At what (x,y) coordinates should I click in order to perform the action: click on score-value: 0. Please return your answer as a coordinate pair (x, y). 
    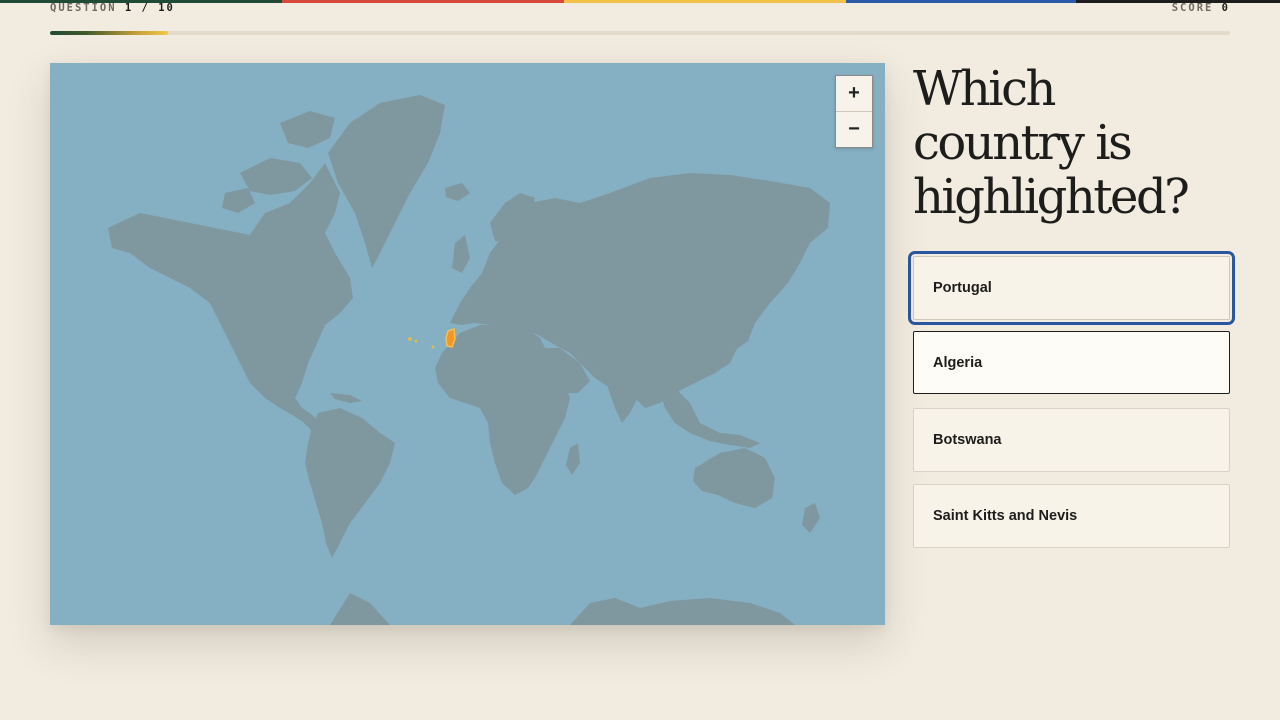
    Looking at the image, I should click on (1225, 8).